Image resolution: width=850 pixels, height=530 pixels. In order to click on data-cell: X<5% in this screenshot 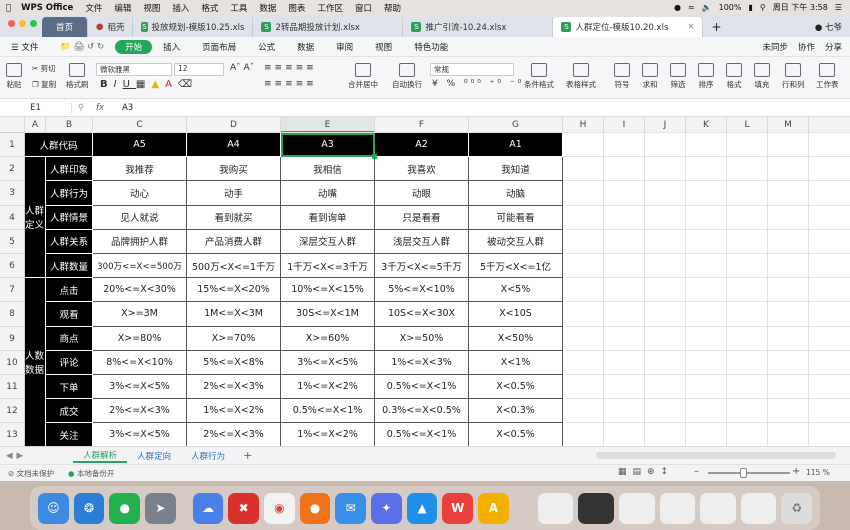, I will do `click(516, 290)`.